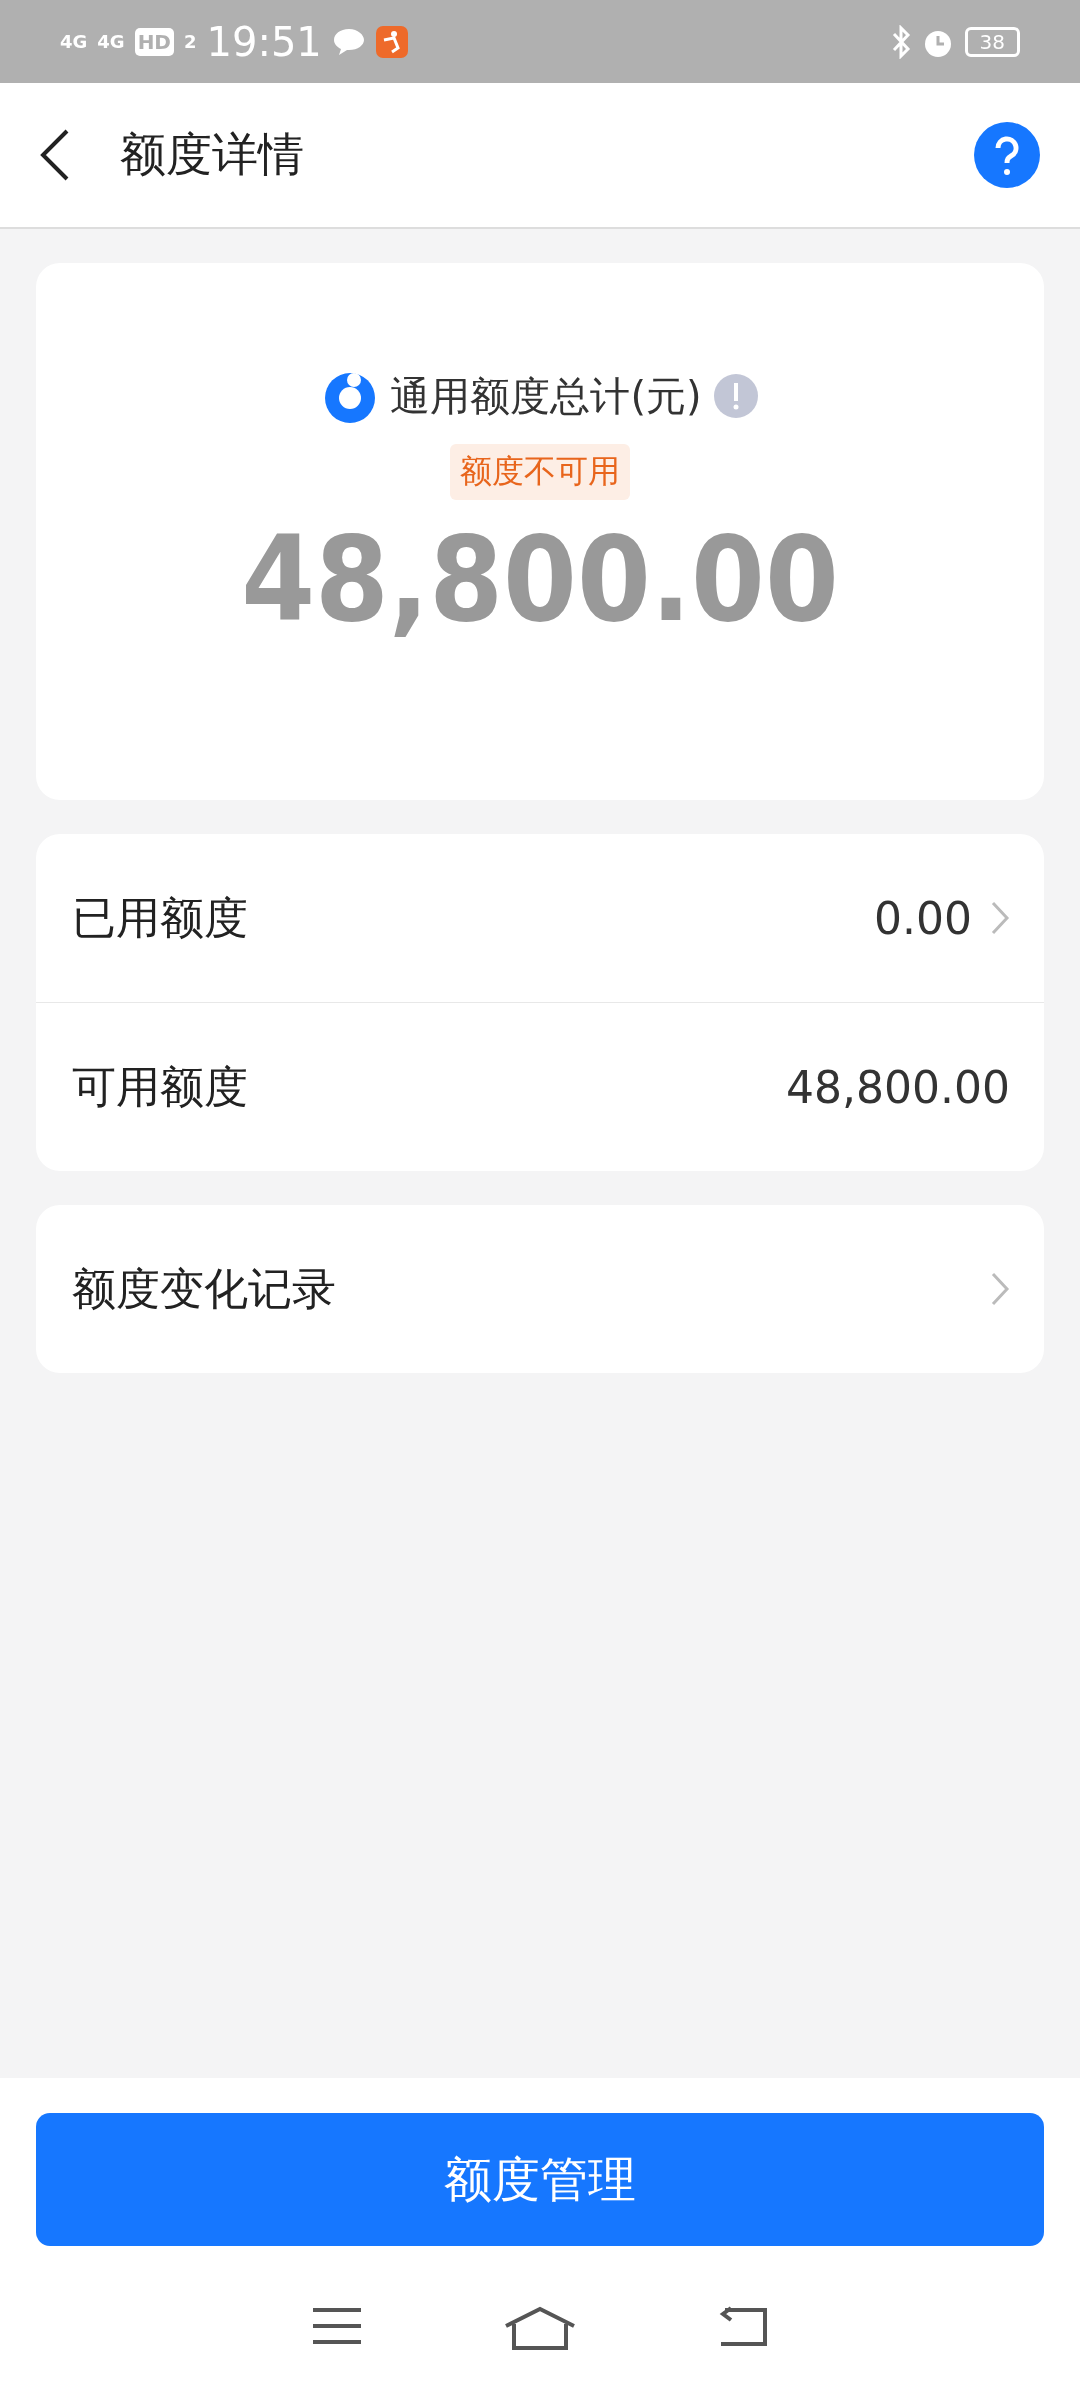 This screenshot has width=1080, height=2408. I want to click on battery-icon: 38, so click(992, 41).